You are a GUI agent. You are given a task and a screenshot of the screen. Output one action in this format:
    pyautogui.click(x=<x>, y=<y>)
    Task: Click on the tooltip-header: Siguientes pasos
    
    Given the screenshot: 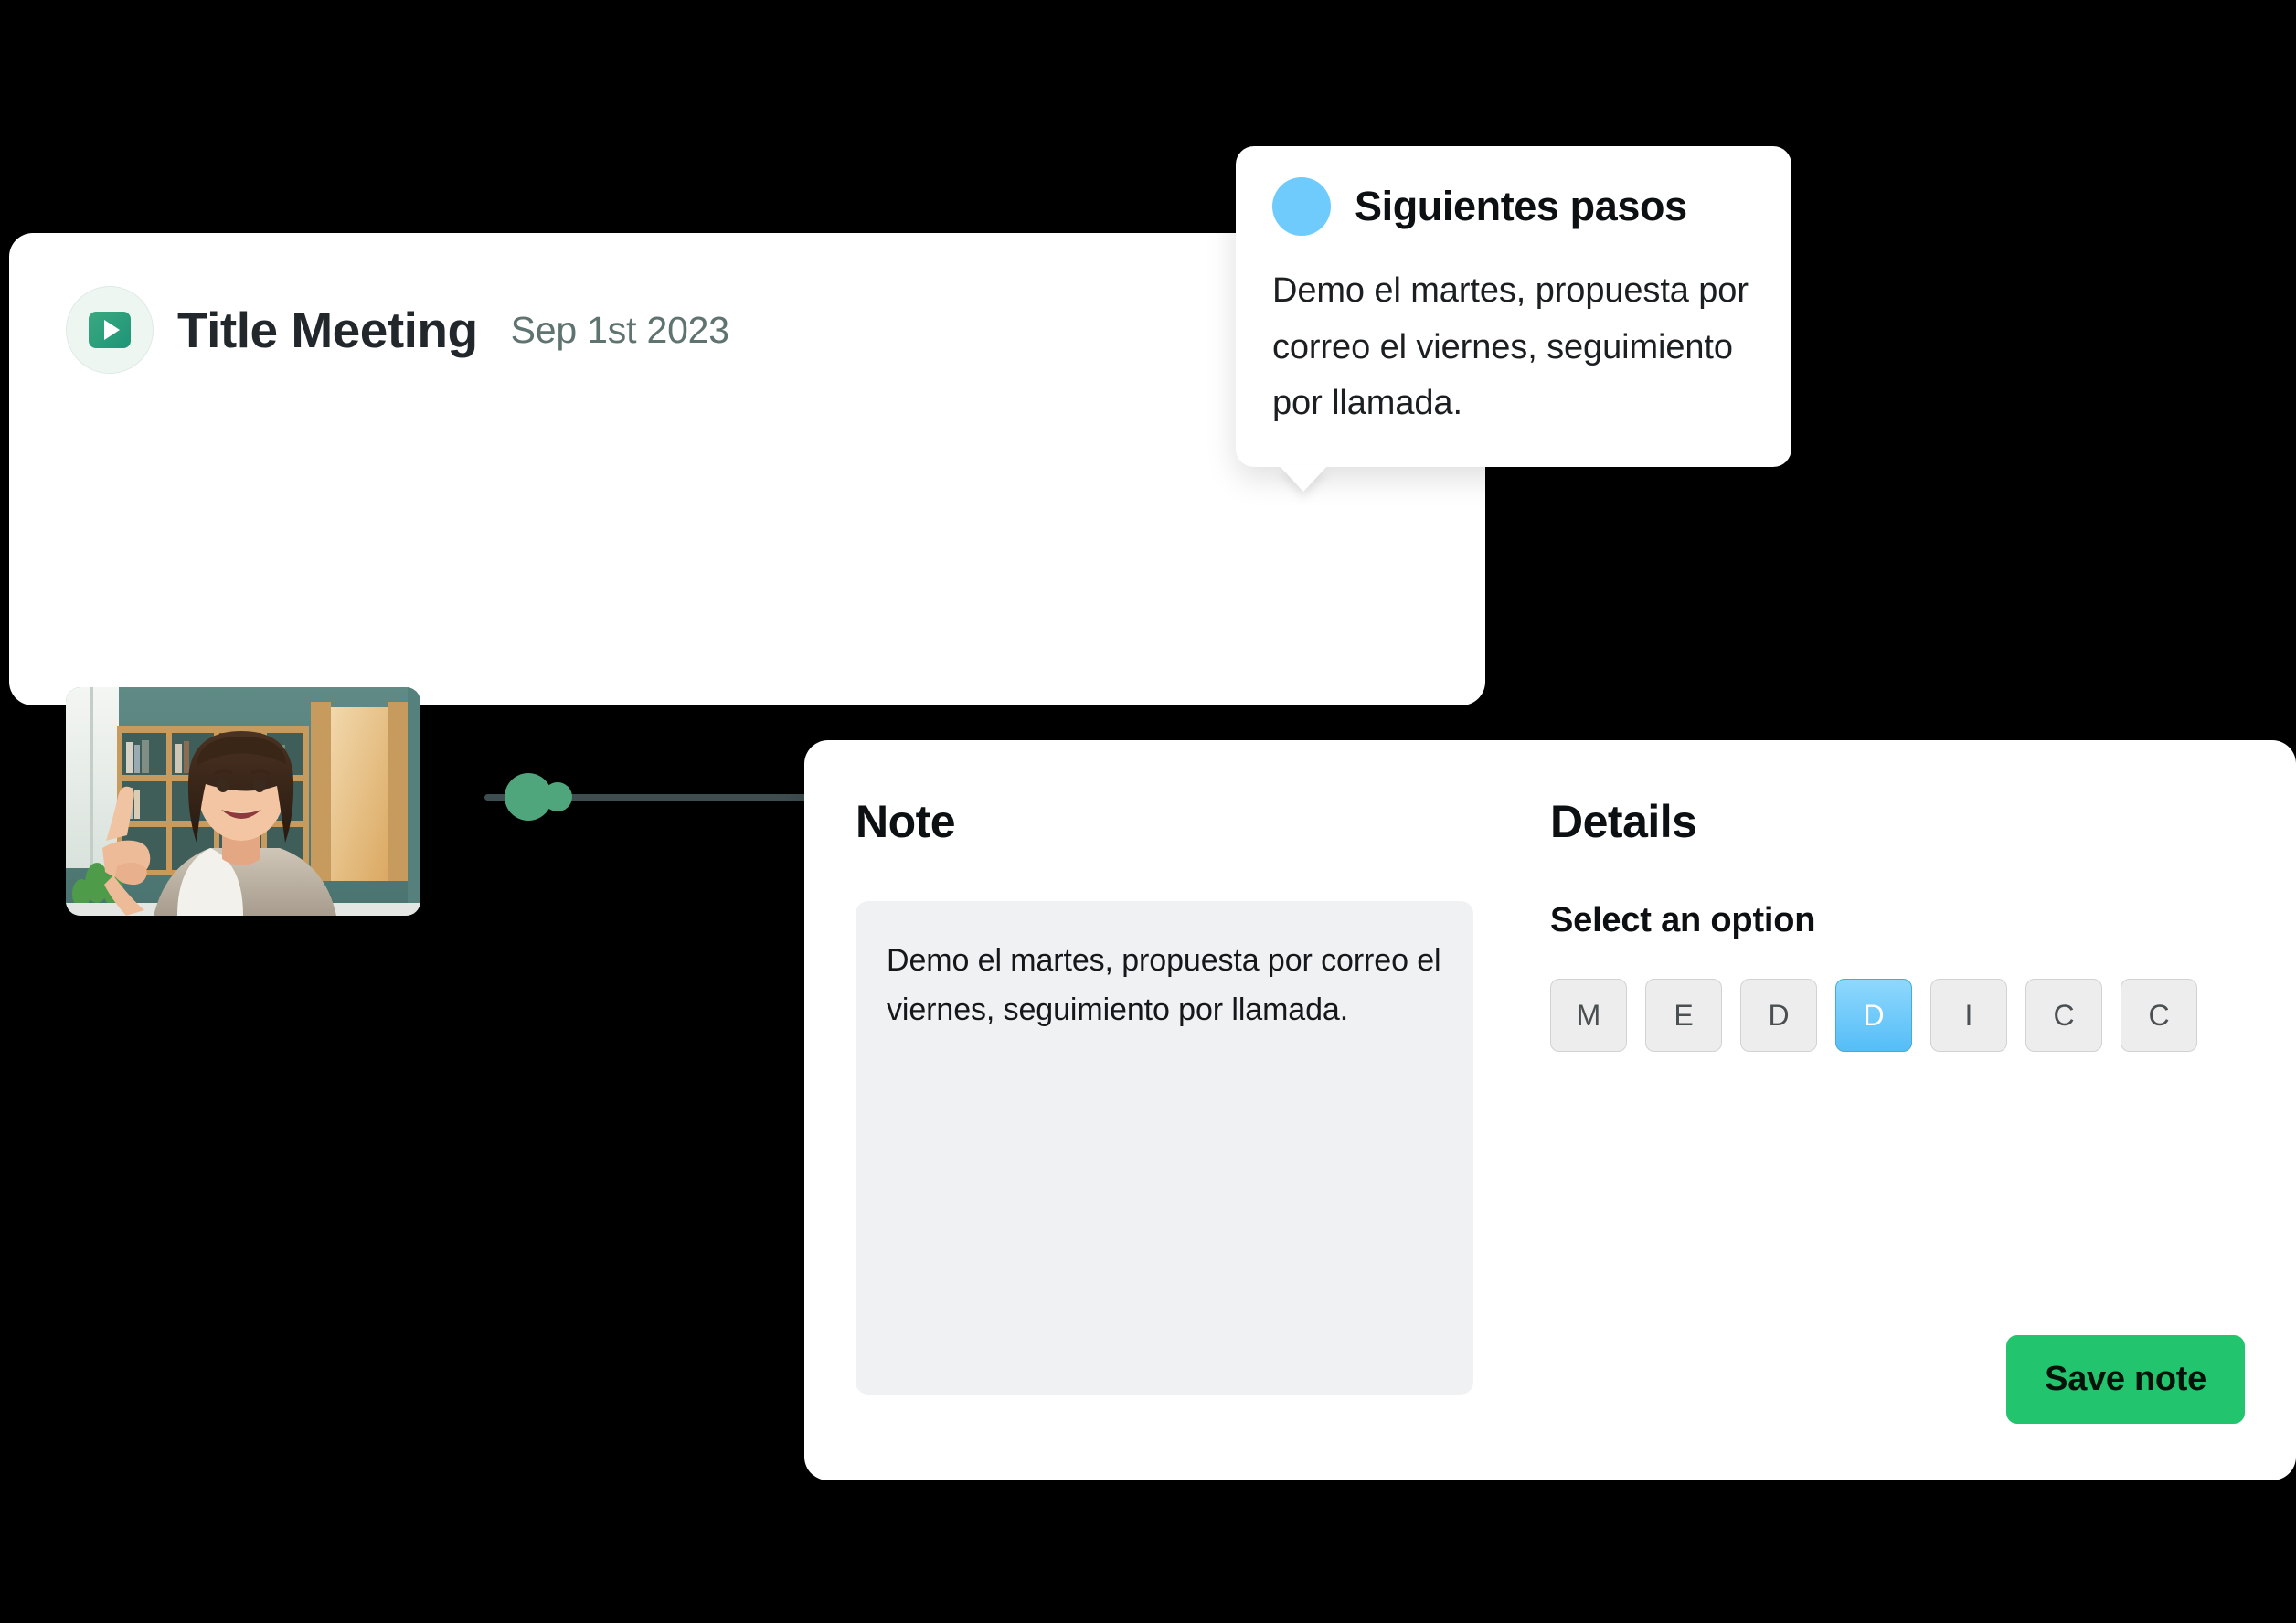 What is the action you would take?
    pyautogui.click(x=1513, y=206)
    